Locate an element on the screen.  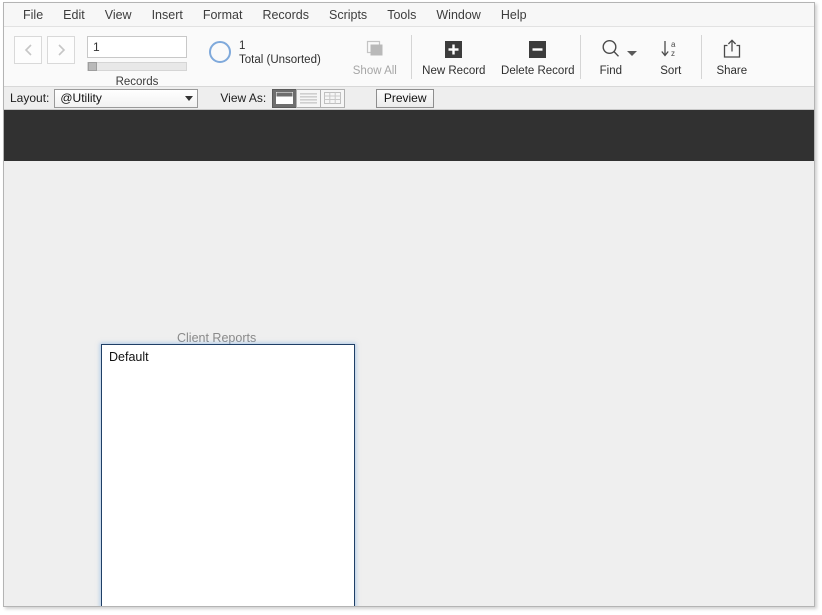
previous-record-button is located at coordinates (28, 50).